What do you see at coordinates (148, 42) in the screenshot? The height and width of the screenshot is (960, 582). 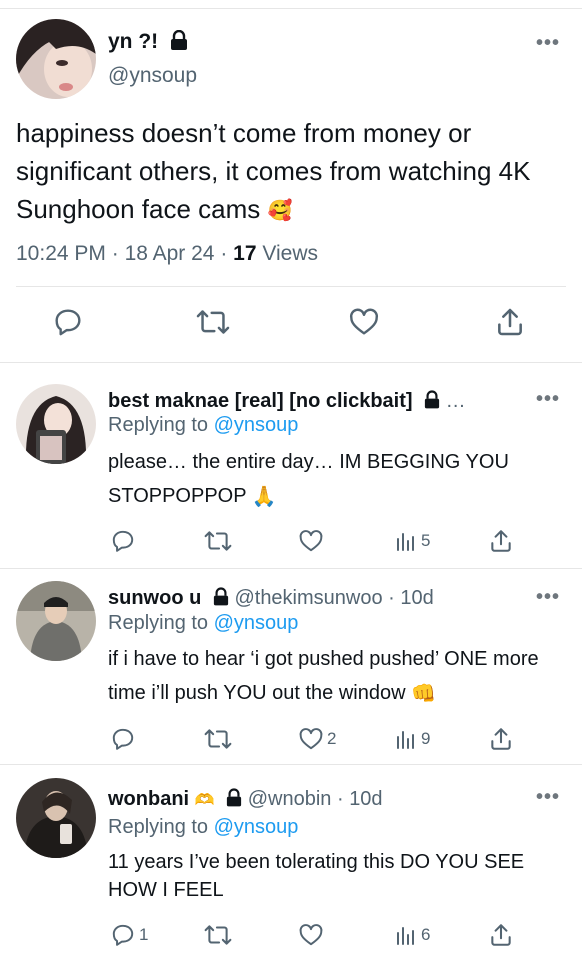 I see `display-name: yn ?!` at bounding box center [148, 42].